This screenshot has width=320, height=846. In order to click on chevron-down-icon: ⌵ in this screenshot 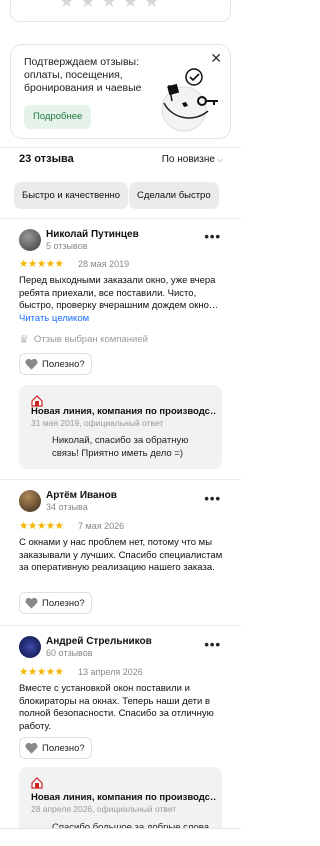, I will do `click(220, 159)`.